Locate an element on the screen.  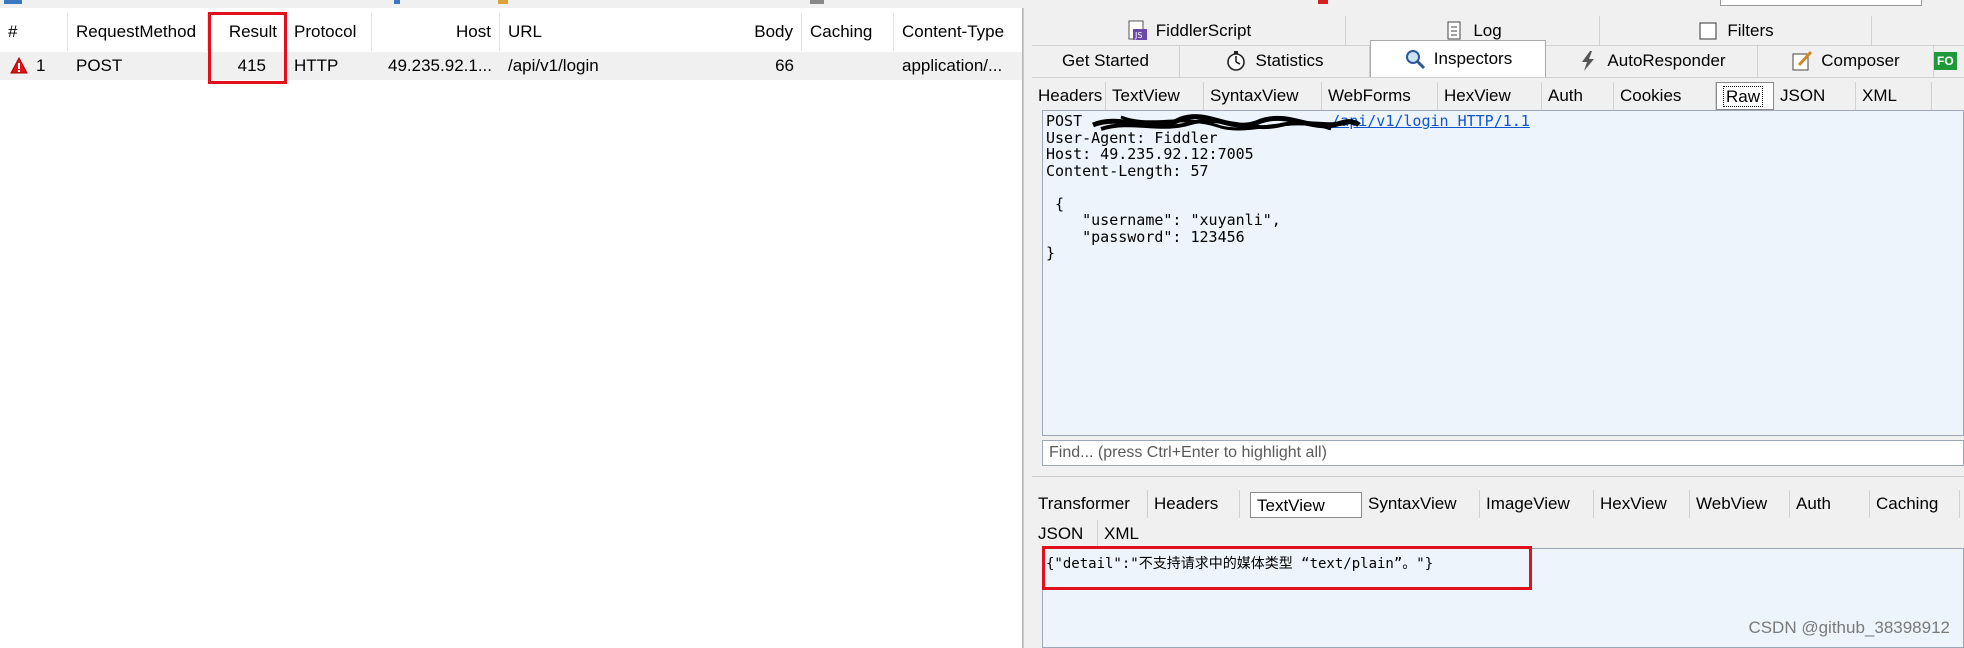
column-header-content-type: Content-Type is located at coordinates (958, 32).